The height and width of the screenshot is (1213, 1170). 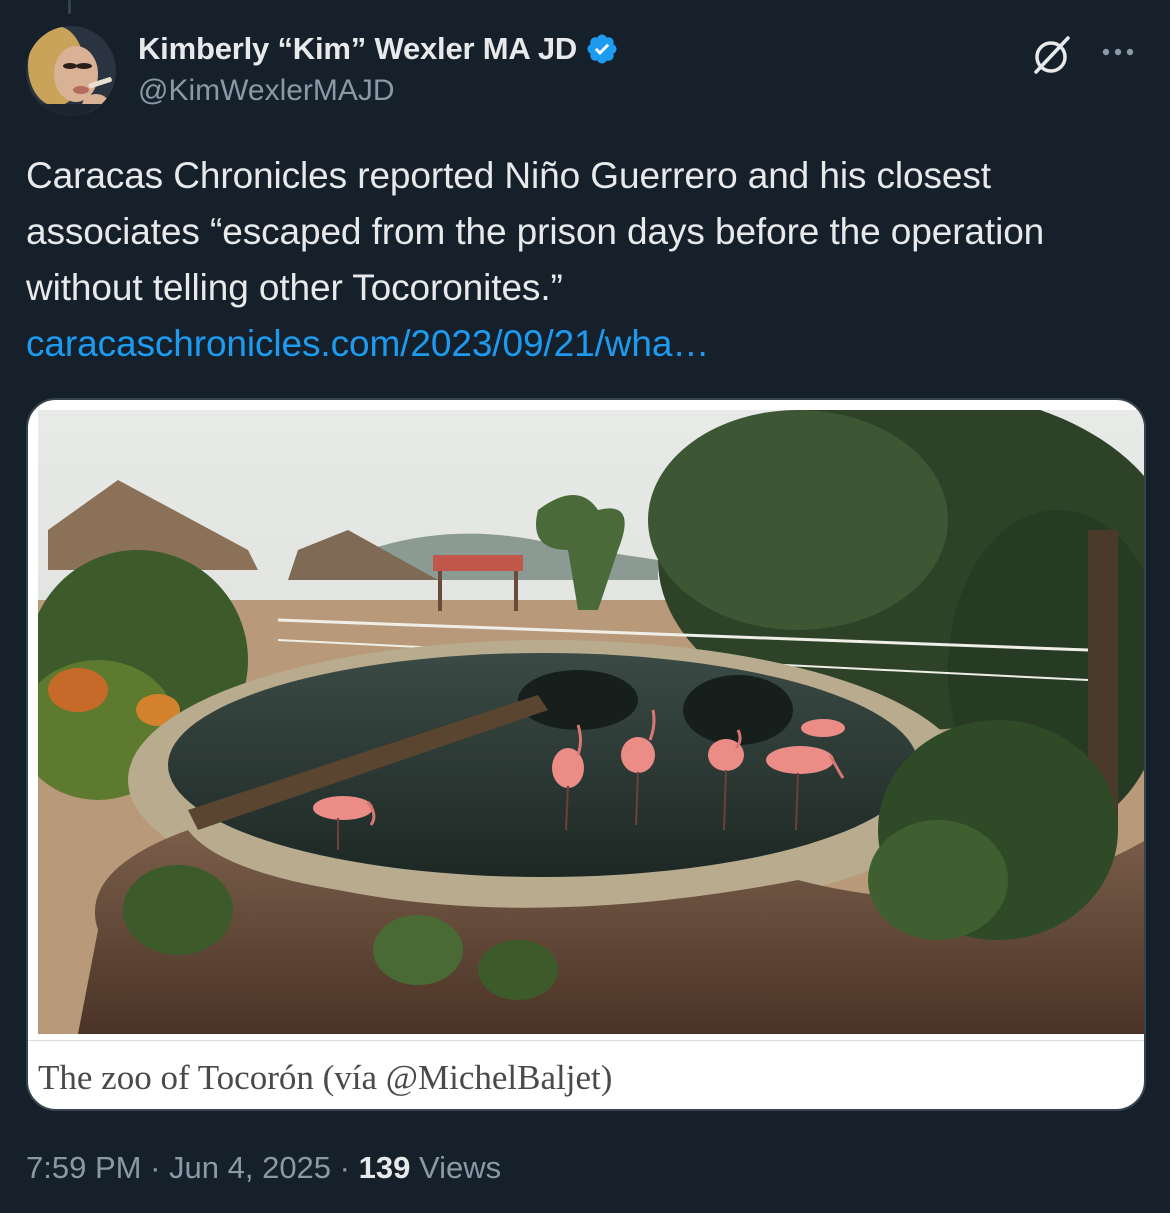 I want to click on author-handle: @KimWexlerMAJD, so click(x=378, y=91).